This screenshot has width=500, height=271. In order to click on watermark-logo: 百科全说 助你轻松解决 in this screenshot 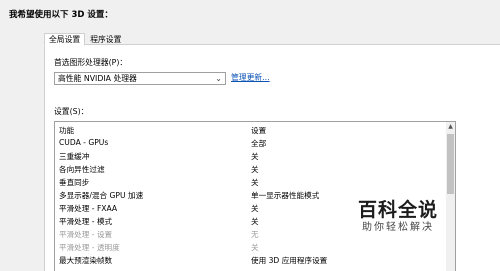, I will do `click(398, 217)`.